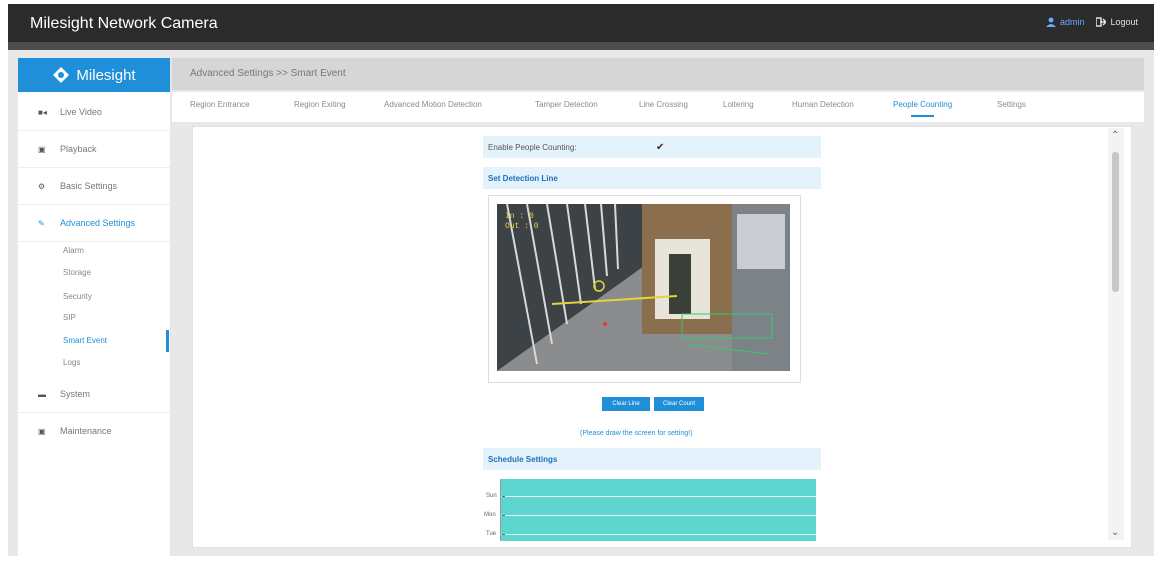 This screenshot has width=1159, height=562. I want to click on sidebar-subitem-storage: Storage, so click(77, 272).